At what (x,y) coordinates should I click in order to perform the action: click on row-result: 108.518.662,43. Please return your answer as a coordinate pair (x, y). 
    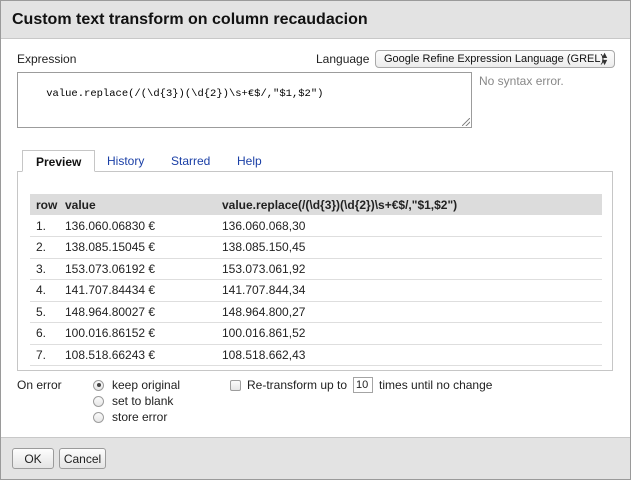
    Looking at the image, I should click on (409, 355).